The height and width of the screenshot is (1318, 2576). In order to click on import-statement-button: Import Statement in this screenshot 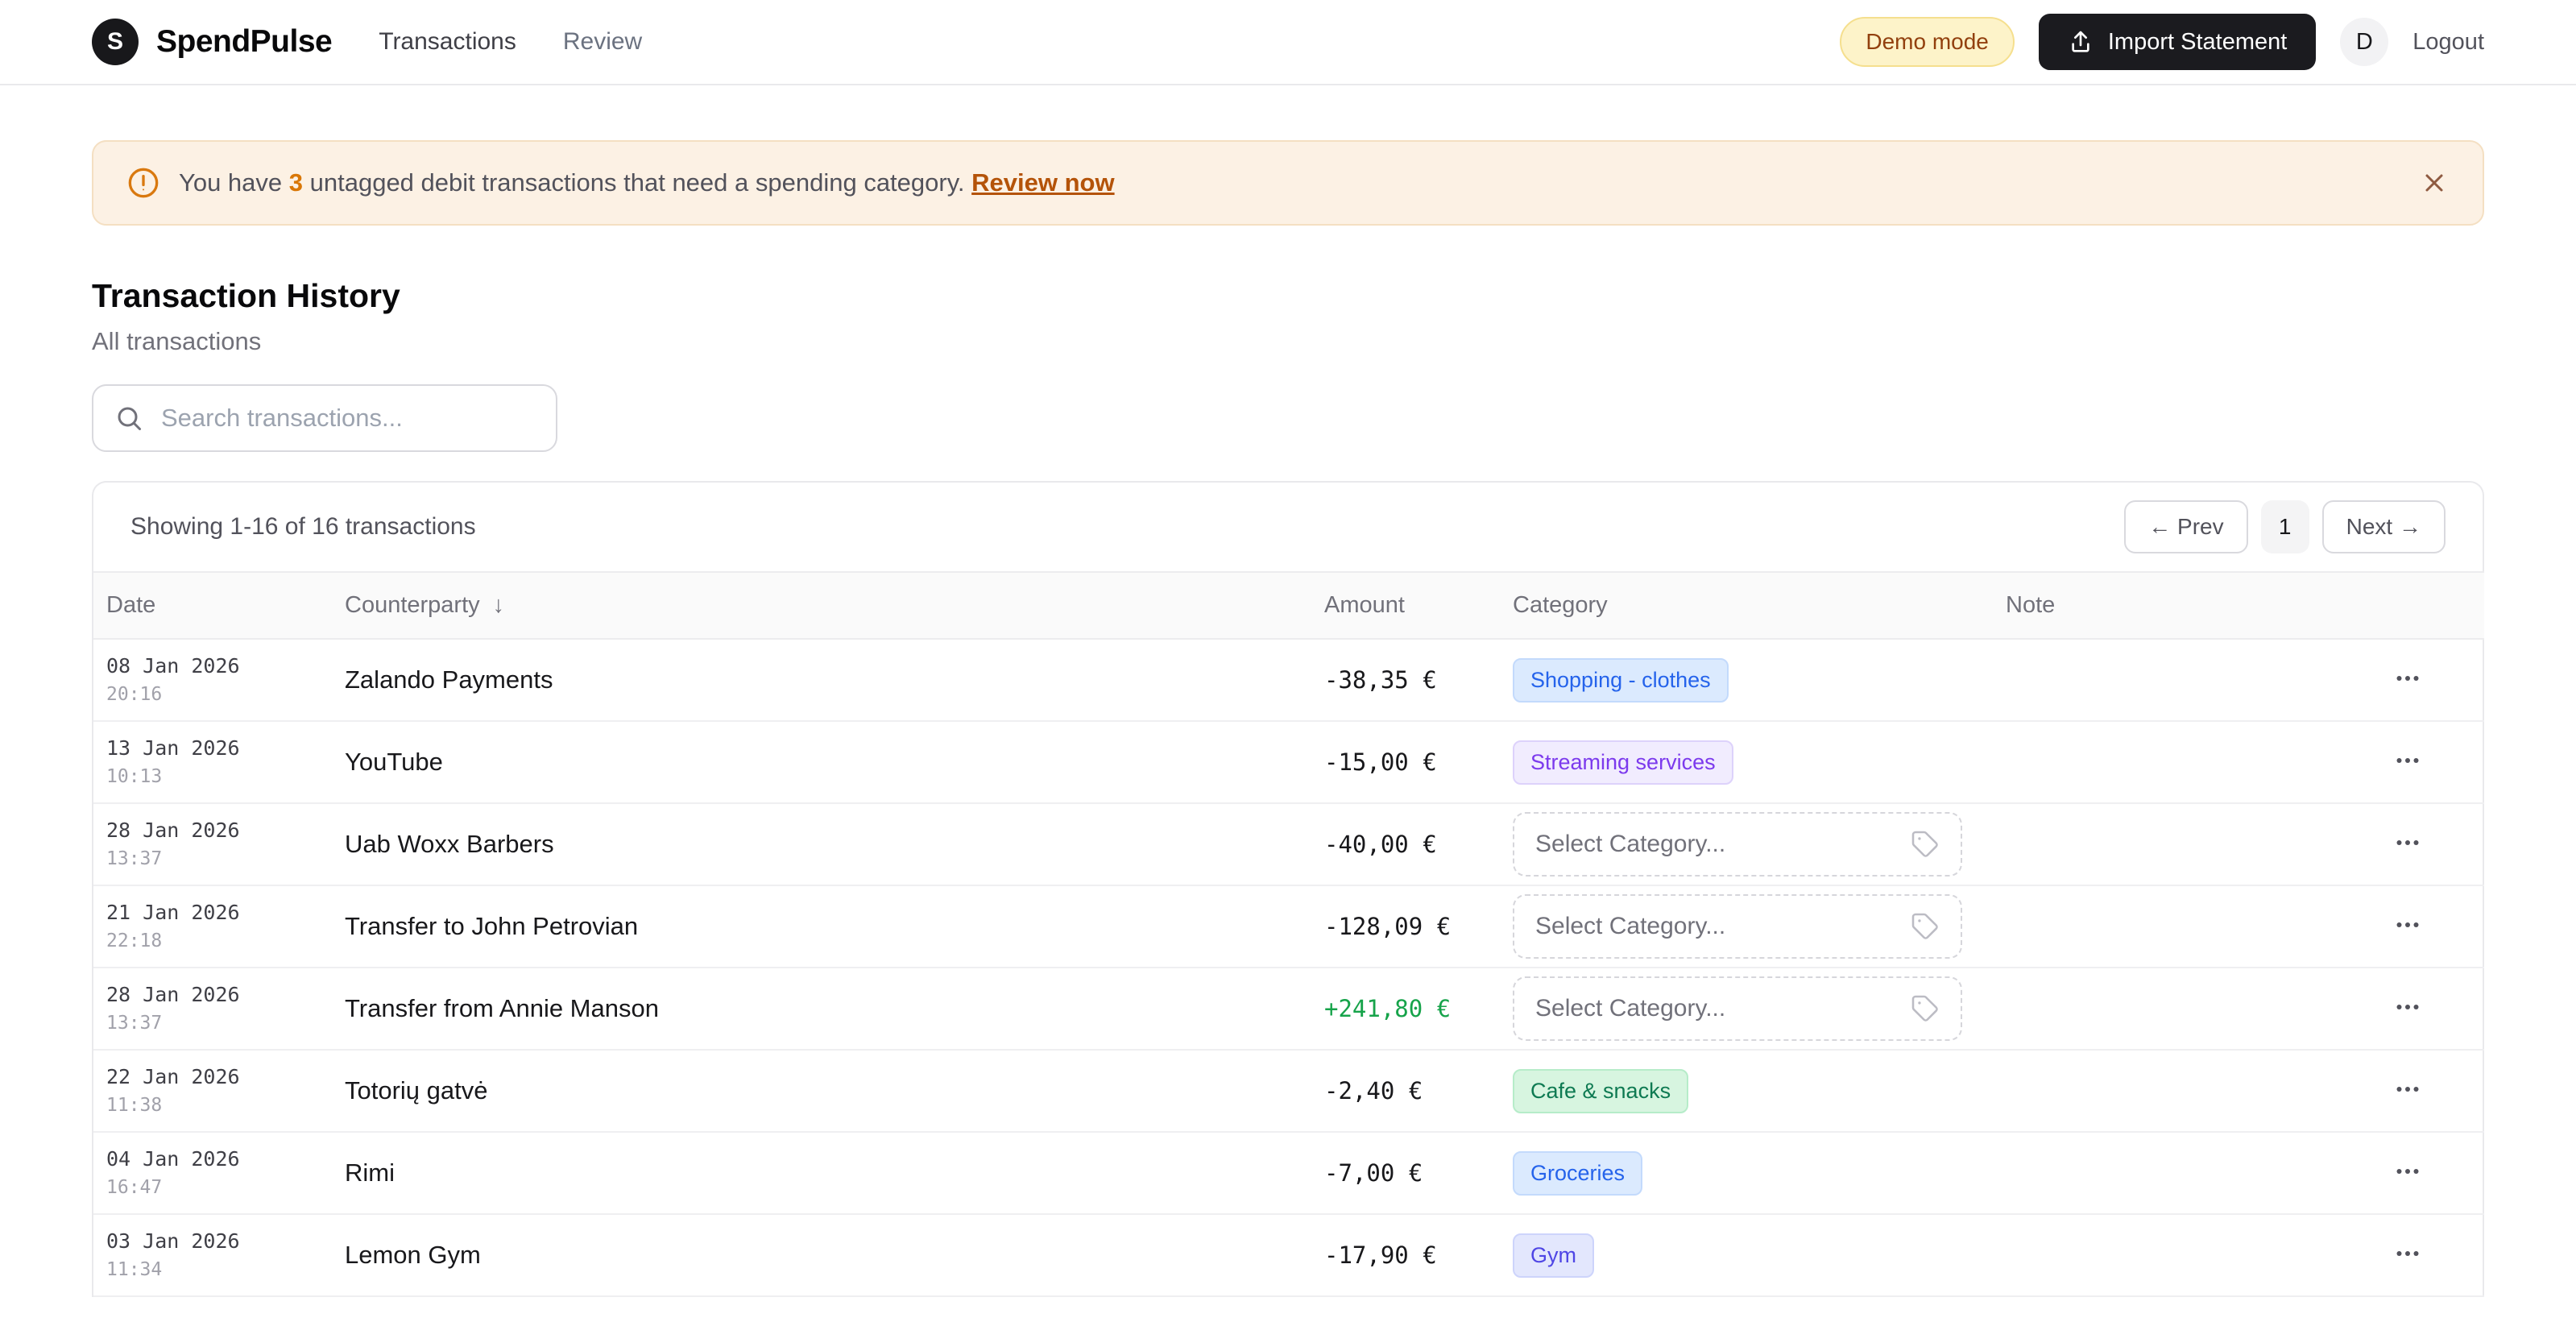, I will do `click(2177, 42)`.